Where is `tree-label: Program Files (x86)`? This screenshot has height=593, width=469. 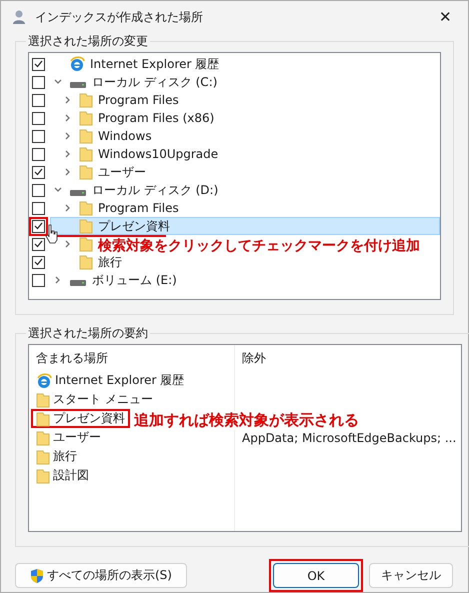 tree-label: Program Files (x86) is located at coordinates (155, 118).